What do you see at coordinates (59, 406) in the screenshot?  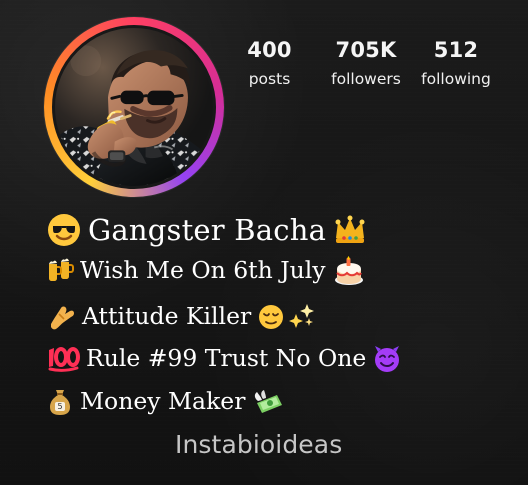 I see `svg-text: 5` at bounding box center [59, 406].